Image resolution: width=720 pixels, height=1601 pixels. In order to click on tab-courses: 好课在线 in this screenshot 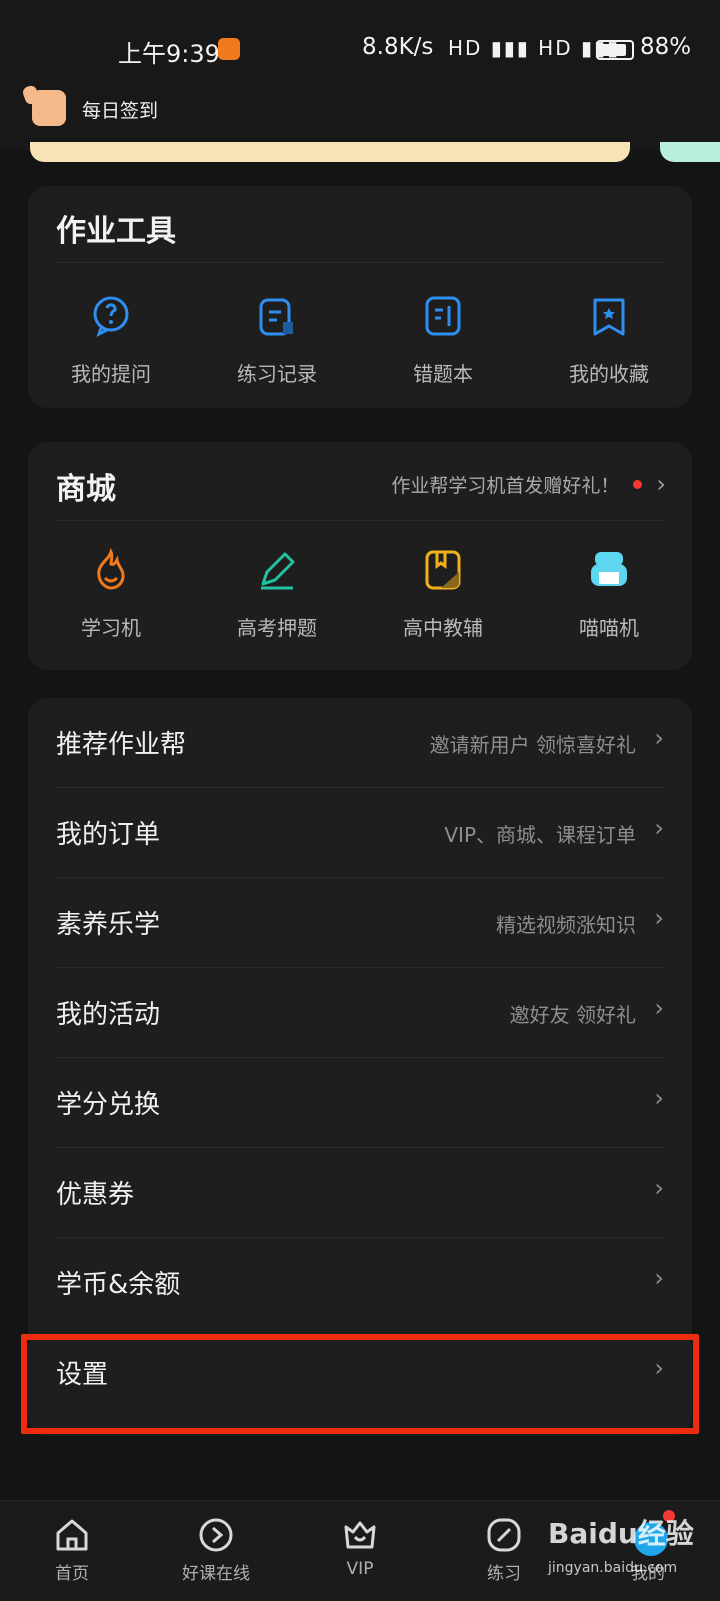, I will do `click(216, 1551)`.